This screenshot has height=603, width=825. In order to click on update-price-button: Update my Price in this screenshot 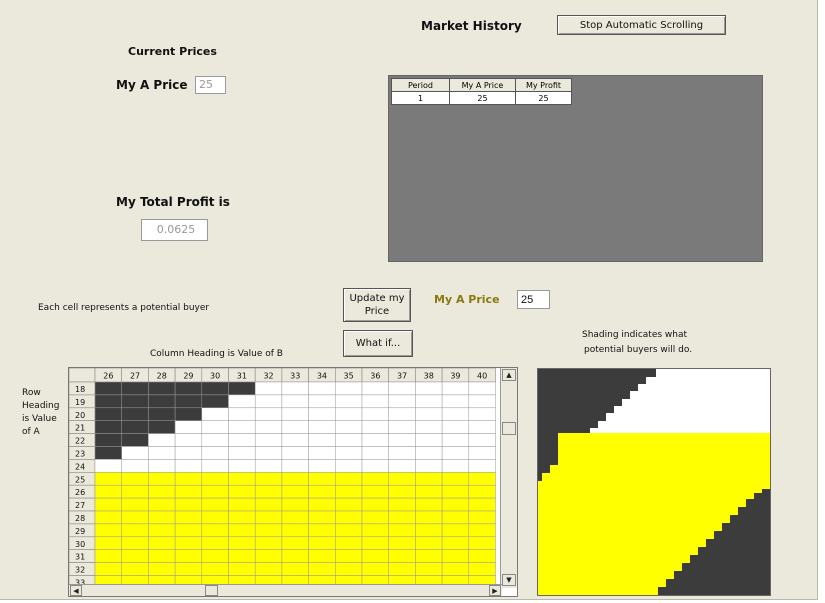, I will do `click(377, 305)`.